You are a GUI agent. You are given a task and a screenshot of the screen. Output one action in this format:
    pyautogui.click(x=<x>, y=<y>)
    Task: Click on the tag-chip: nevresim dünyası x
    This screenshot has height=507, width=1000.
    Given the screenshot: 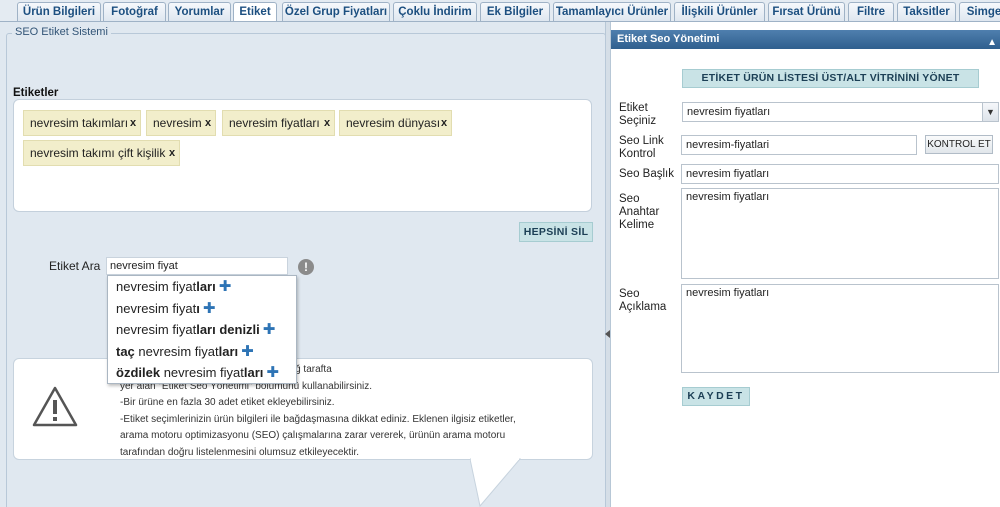 What is the action you would take?
    pyautogui.click(x=395, y=123)
    